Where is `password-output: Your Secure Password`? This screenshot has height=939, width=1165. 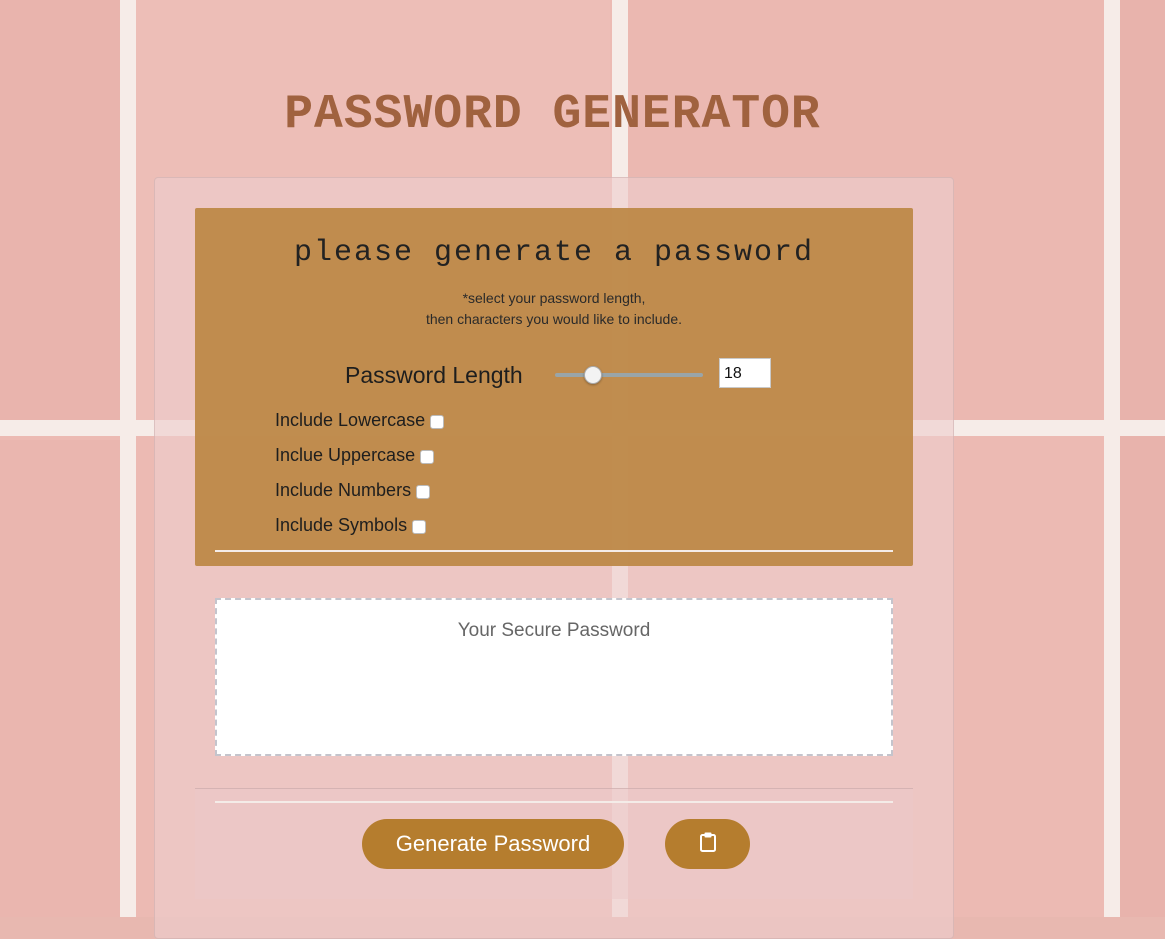
password-output: Your Secure Password is located at coordinates (554, 677).